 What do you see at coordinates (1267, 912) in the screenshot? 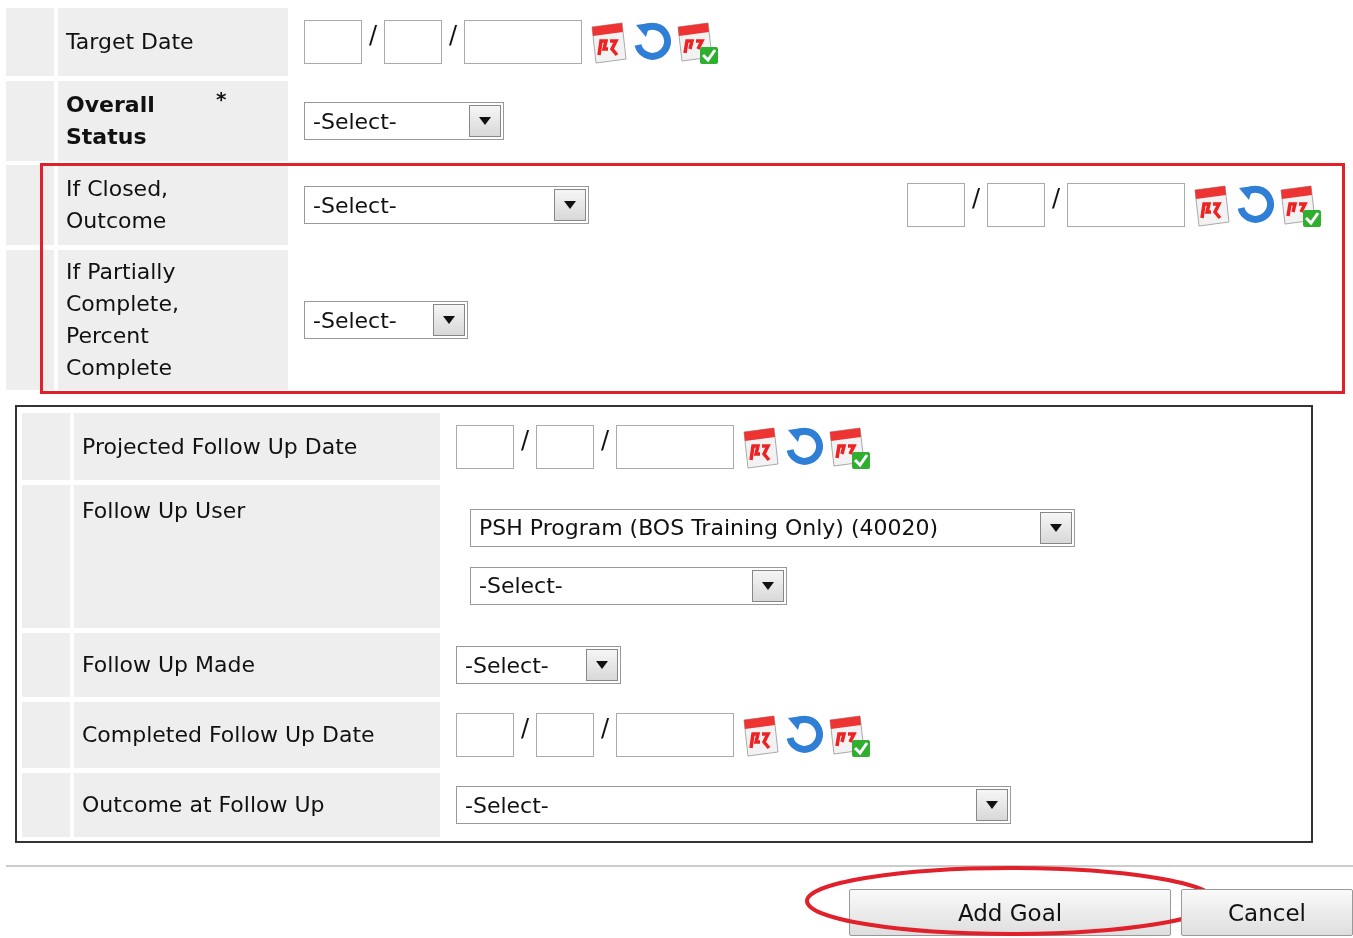
I see `form-button: Cancel` at bounding box center [1267, 912].